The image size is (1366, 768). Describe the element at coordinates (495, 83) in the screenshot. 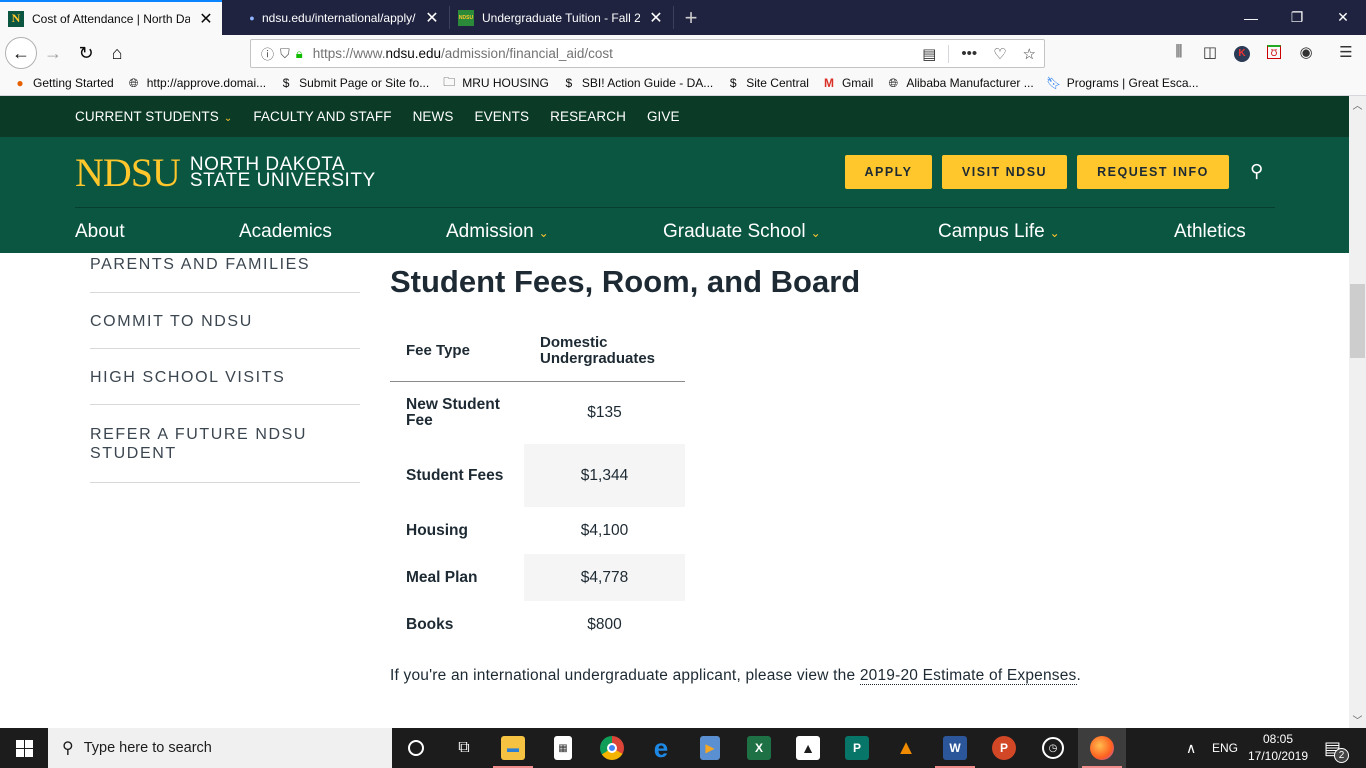

I see `bookmark-folder: 🗀 MRU HOUSING` at that location.